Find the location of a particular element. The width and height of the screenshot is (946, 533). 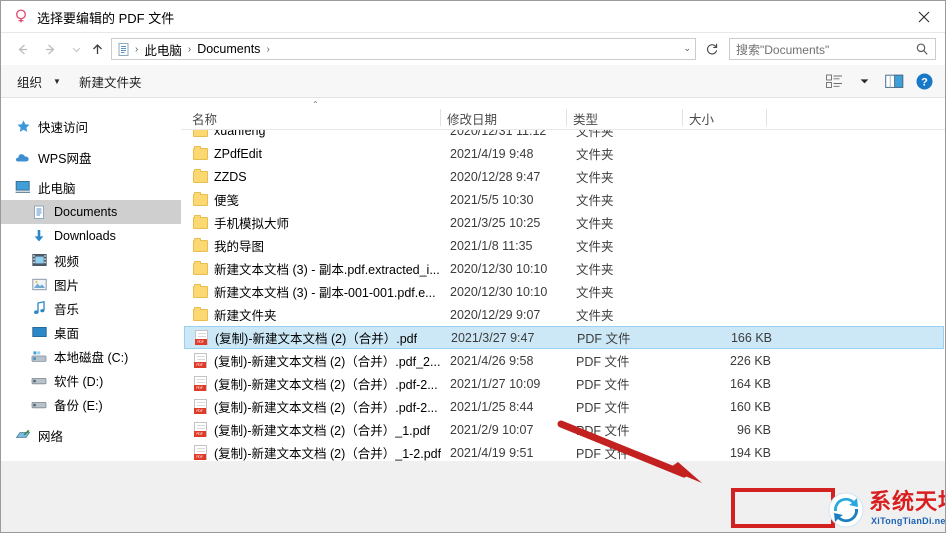

search-input: 搜索"Documents" is located at coordinates (832, 49).